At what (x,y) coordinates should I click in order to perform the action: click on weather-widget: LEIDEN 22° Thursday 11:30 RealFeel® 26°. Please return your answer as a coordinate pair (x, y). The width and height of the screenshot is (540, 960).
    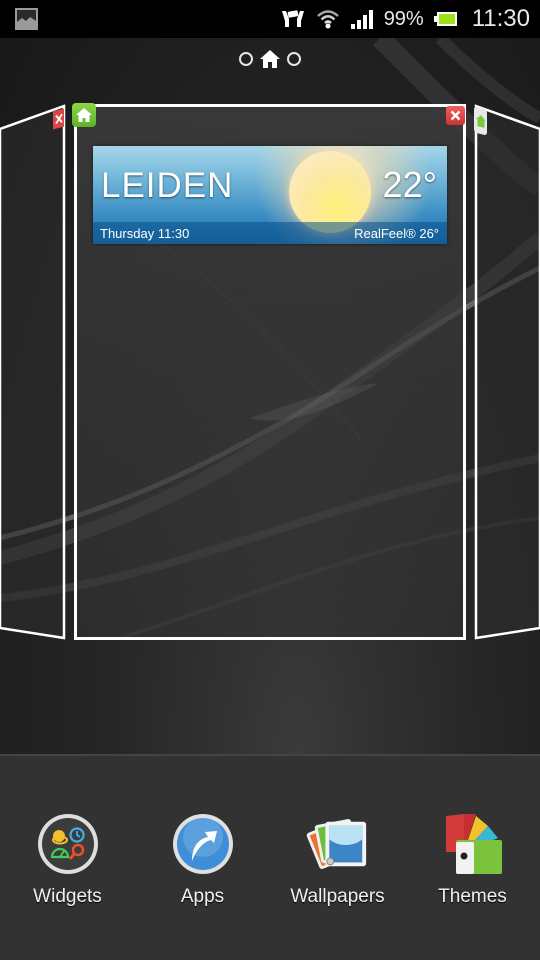
    Looking at the image, I should click on (270, 195).